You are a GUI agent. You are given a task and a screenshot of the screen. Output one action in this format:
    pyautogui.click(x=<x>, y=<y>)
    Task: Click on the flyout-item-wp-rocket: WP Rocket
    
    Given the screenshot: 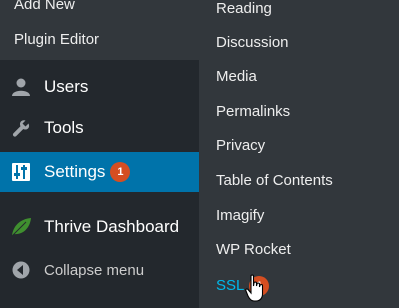 What is the action you would take?
    pyautogui.click(x=253, y=250)
    